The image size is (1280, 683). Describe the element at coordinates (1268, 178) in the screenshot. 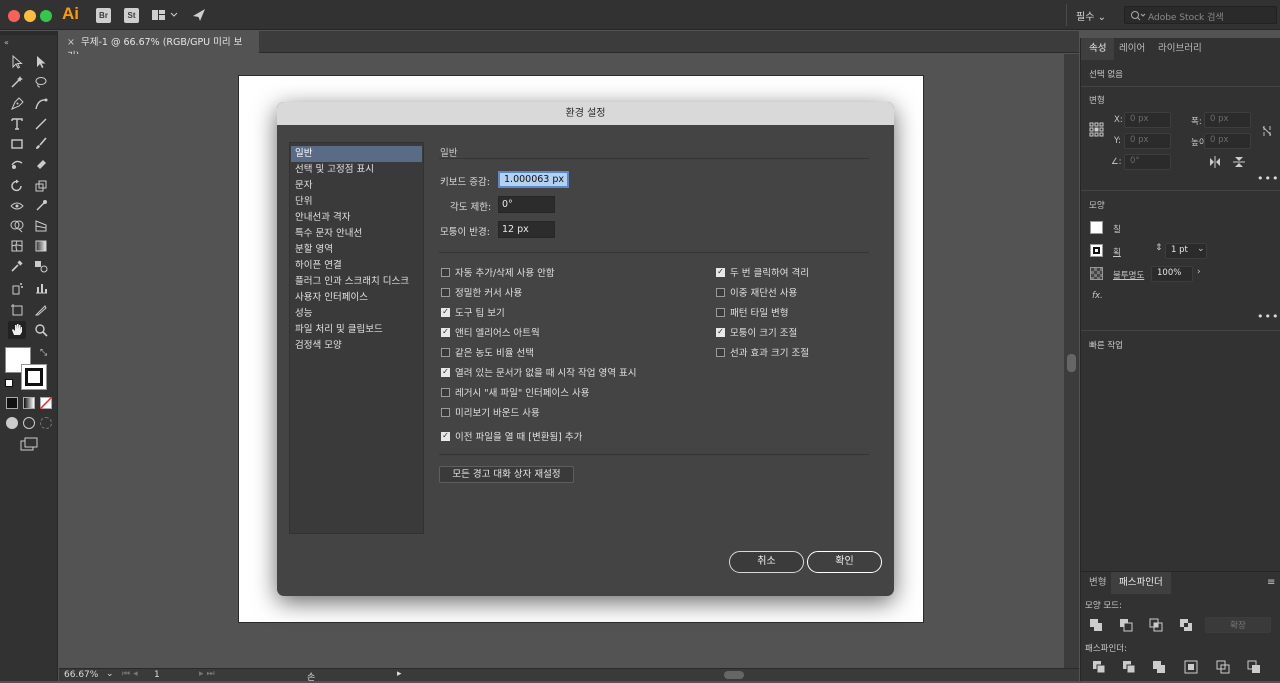

I see `transform-more-options-icon: •••` at that location.